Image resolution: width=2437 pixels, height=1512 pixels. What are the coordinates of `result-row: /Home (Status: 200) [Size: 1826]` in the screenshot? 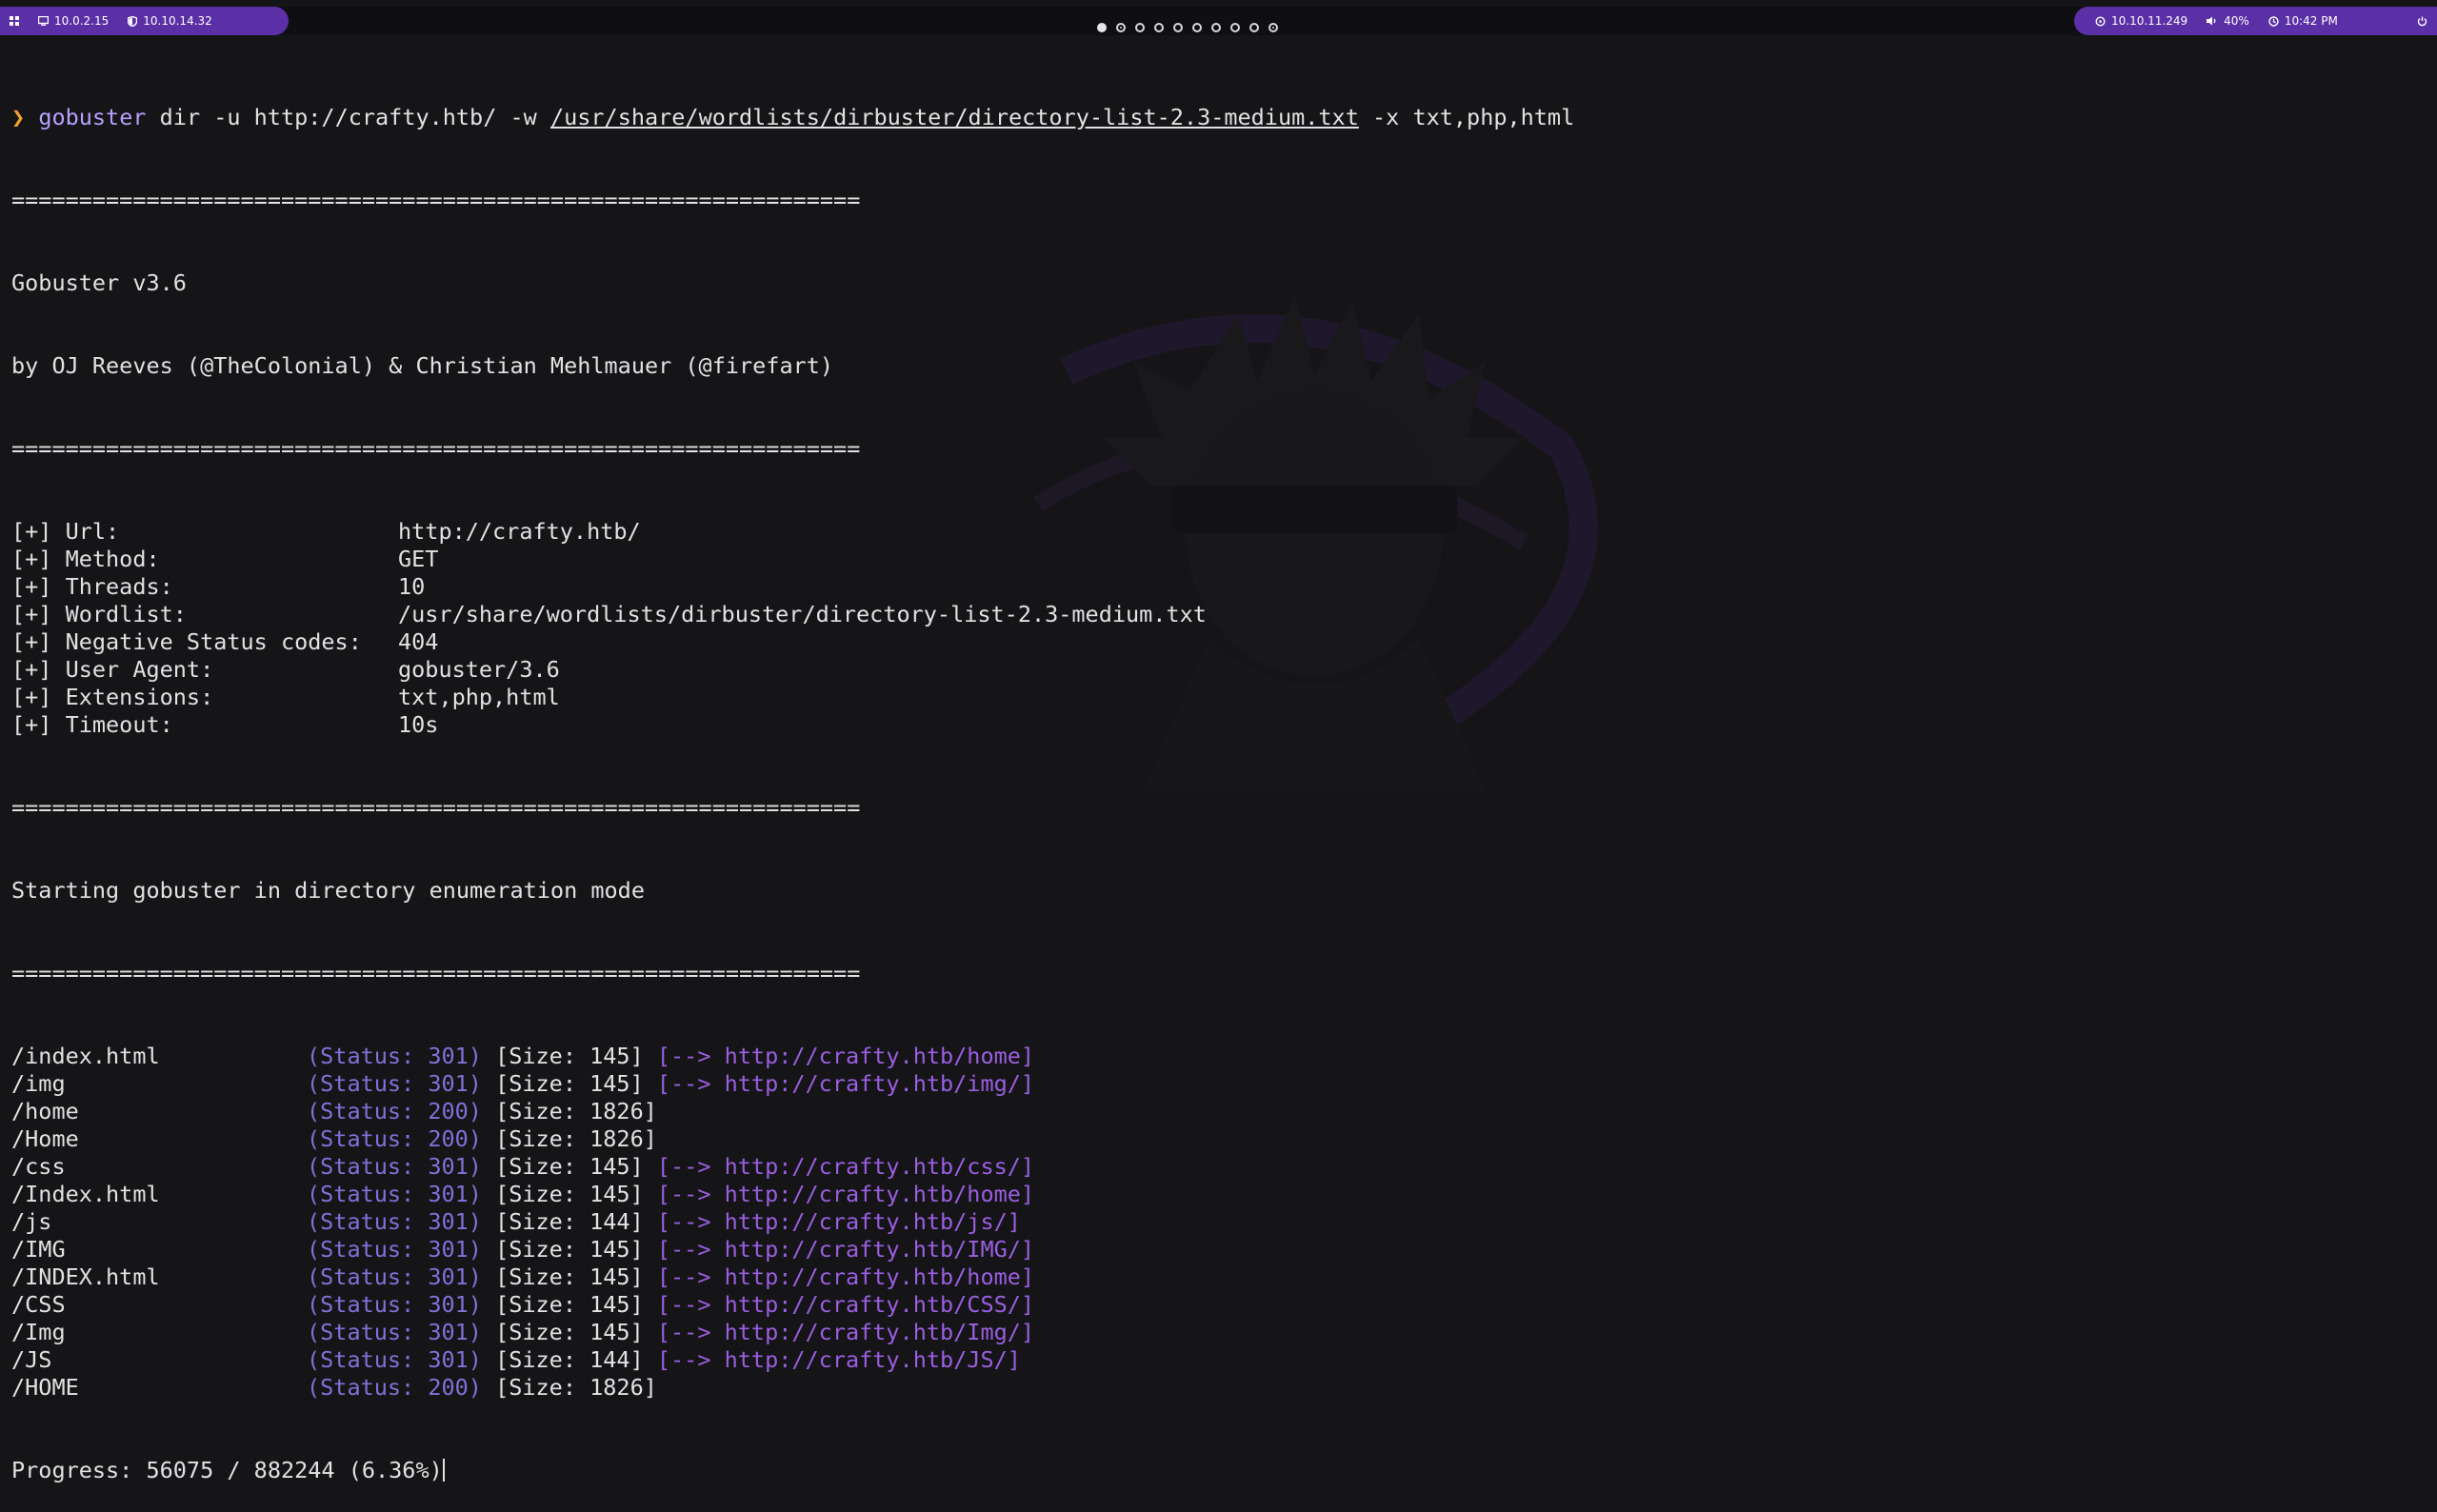 It's located at (1216, 1139).